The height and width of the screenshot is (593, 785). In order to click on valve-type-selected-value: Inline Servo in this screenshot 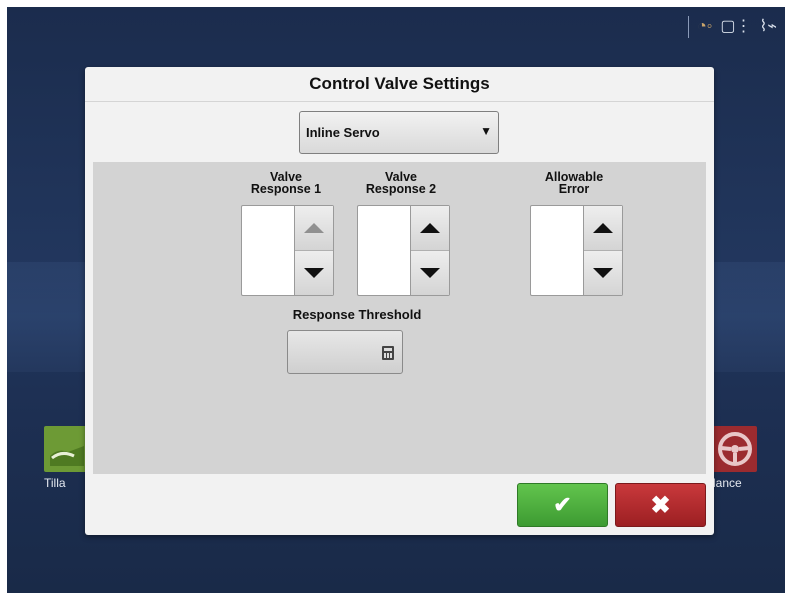, I will do `click(343, 132)`.